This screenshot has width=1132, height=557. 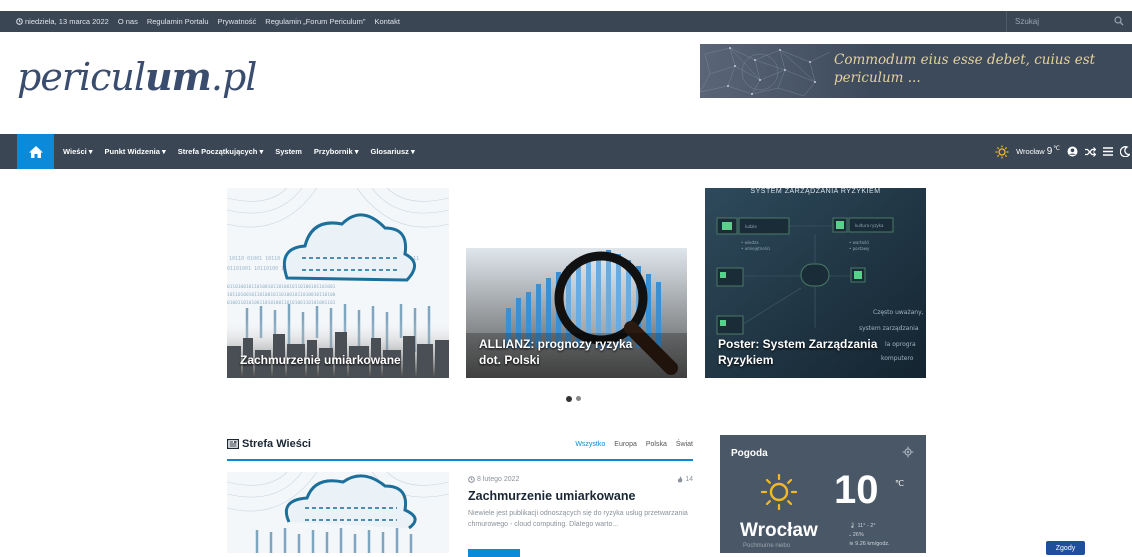 I want to click on svg-text: • wartości, so click(x=859, y=242).